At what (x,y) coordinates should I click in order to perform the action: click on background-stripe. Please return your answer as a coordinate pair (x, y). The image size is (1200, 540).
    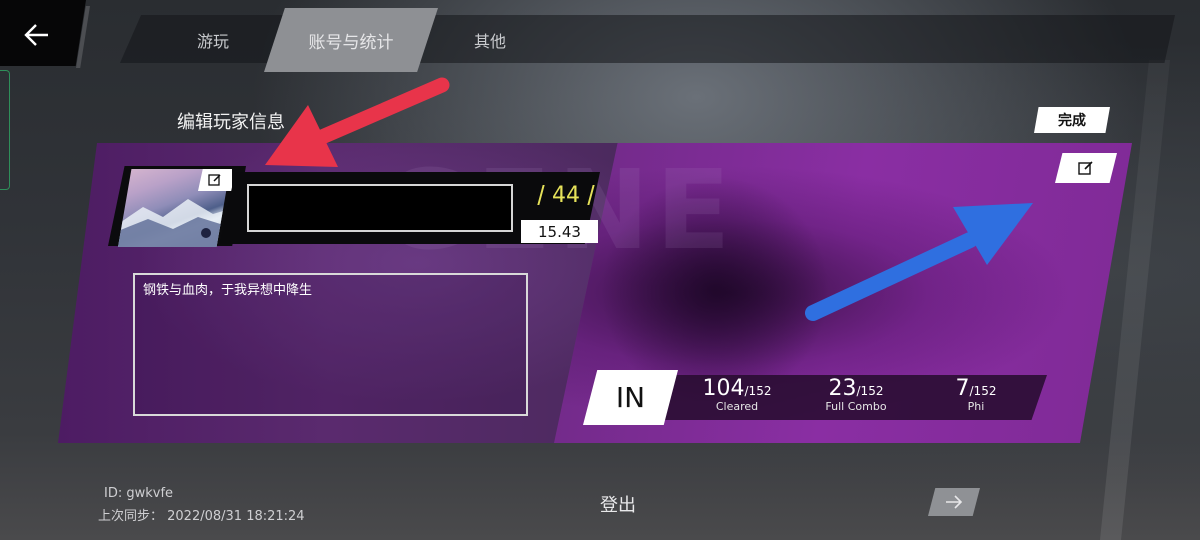
    Looking at the image, I should click on (1135, 300).